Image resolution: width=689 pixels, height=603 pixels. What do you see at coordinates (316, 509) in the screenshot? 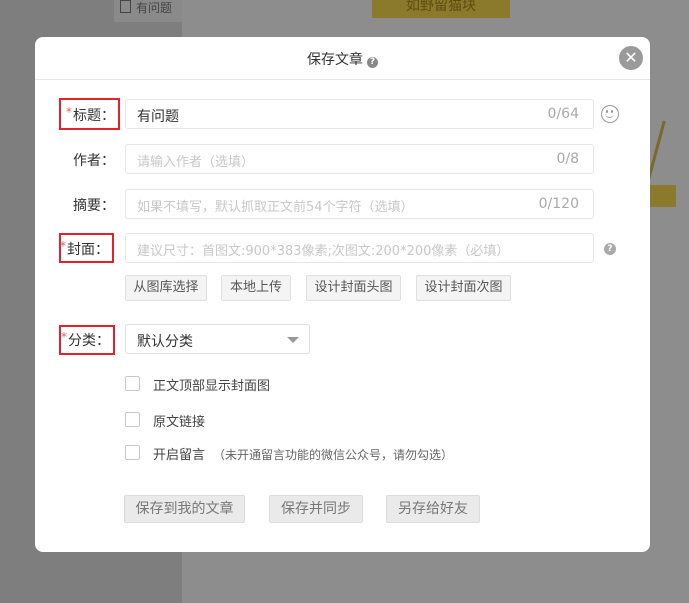
I see `save-and-sync-button: 保存并同步` at bounding box center [316, 509].